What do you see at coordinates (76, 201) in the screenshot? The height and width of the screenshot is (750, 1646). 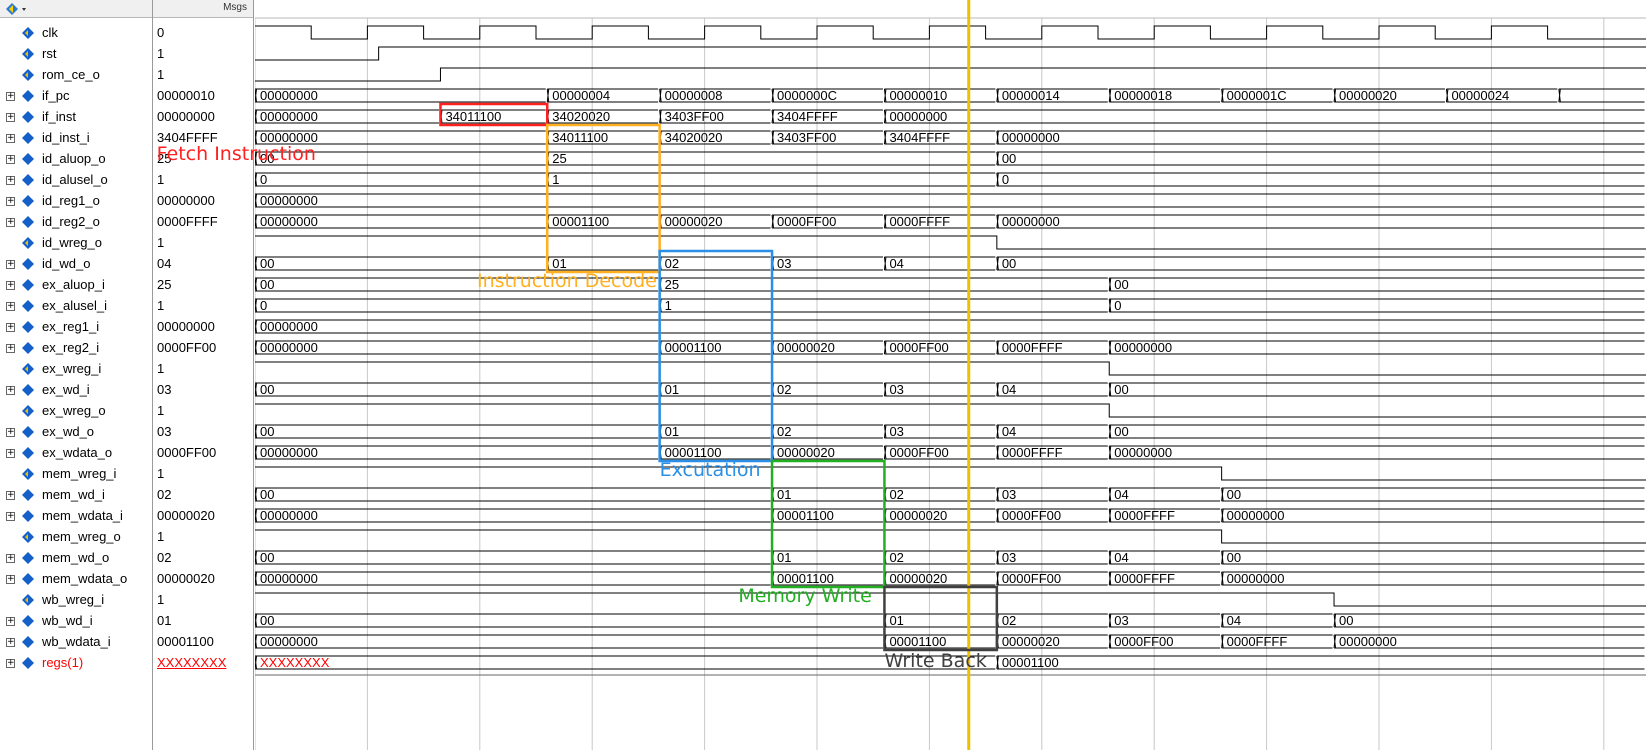 I see `signal-row-id_reg1_o: + id_reg1_o` at bounding box center [76, 201].